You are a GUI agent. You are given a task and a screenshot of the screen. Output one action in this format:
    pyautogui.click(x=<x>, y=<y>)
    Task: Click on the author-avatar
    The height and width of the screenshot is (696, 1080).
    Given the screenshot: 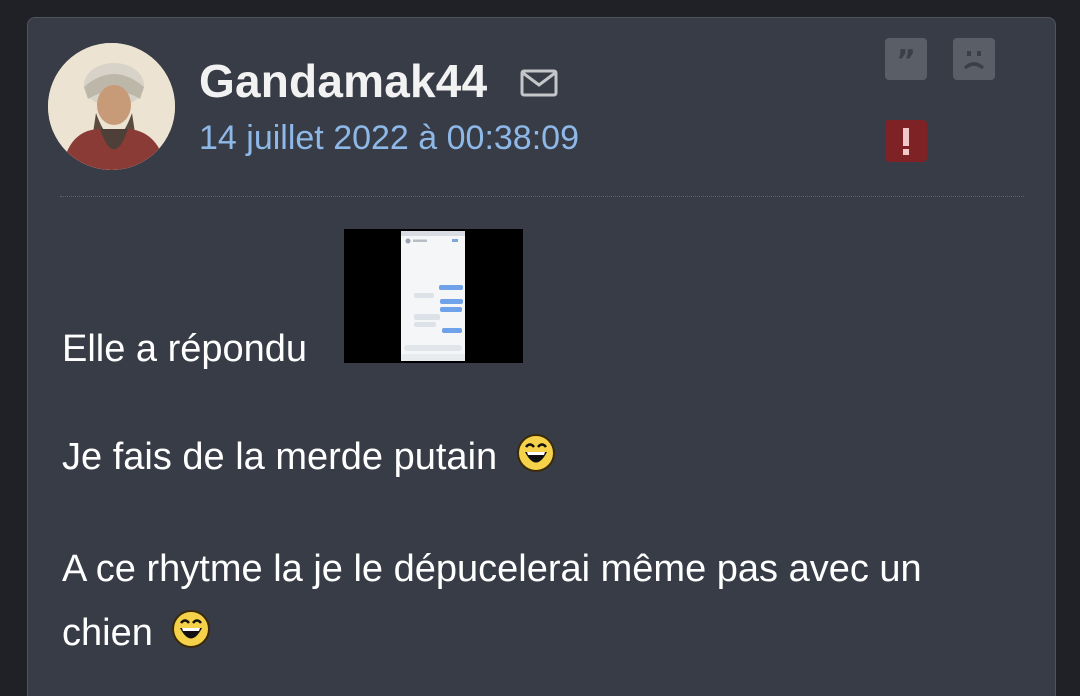 What is the action you would take?
    pyautogui.click(x=111, y=106)
    